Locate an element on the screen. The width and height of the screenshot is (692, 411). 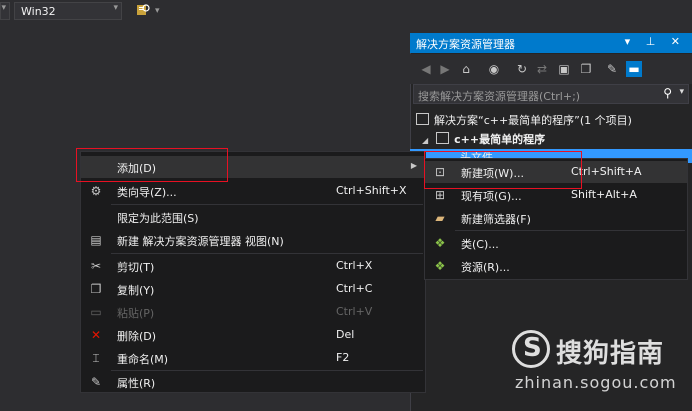
rename-icon: ⌶ is located at coordinates (96, 358).